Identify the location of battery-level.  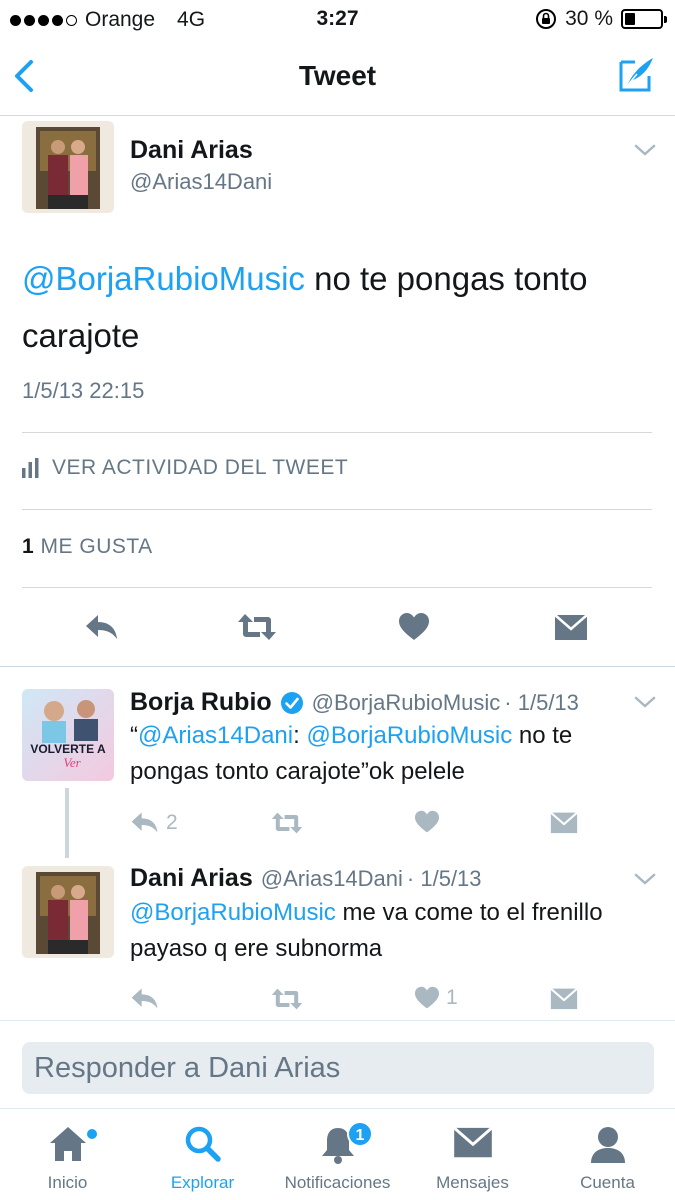
(630, 19).